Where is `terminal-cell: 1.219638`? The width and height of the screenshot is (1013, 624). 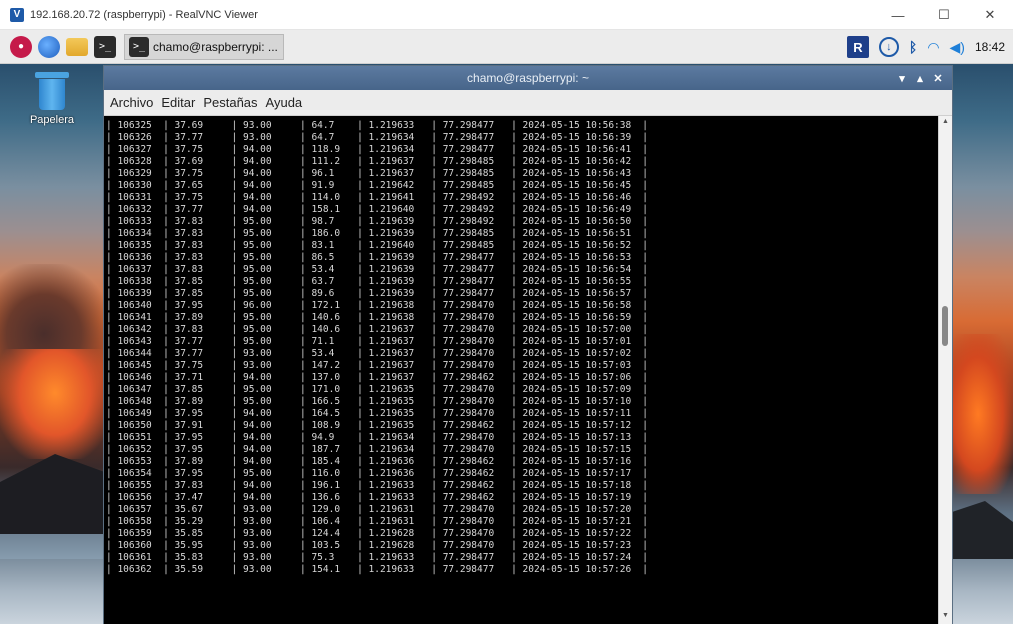 terminal-cell: 1.219638 is located at coordinates (391, 317).